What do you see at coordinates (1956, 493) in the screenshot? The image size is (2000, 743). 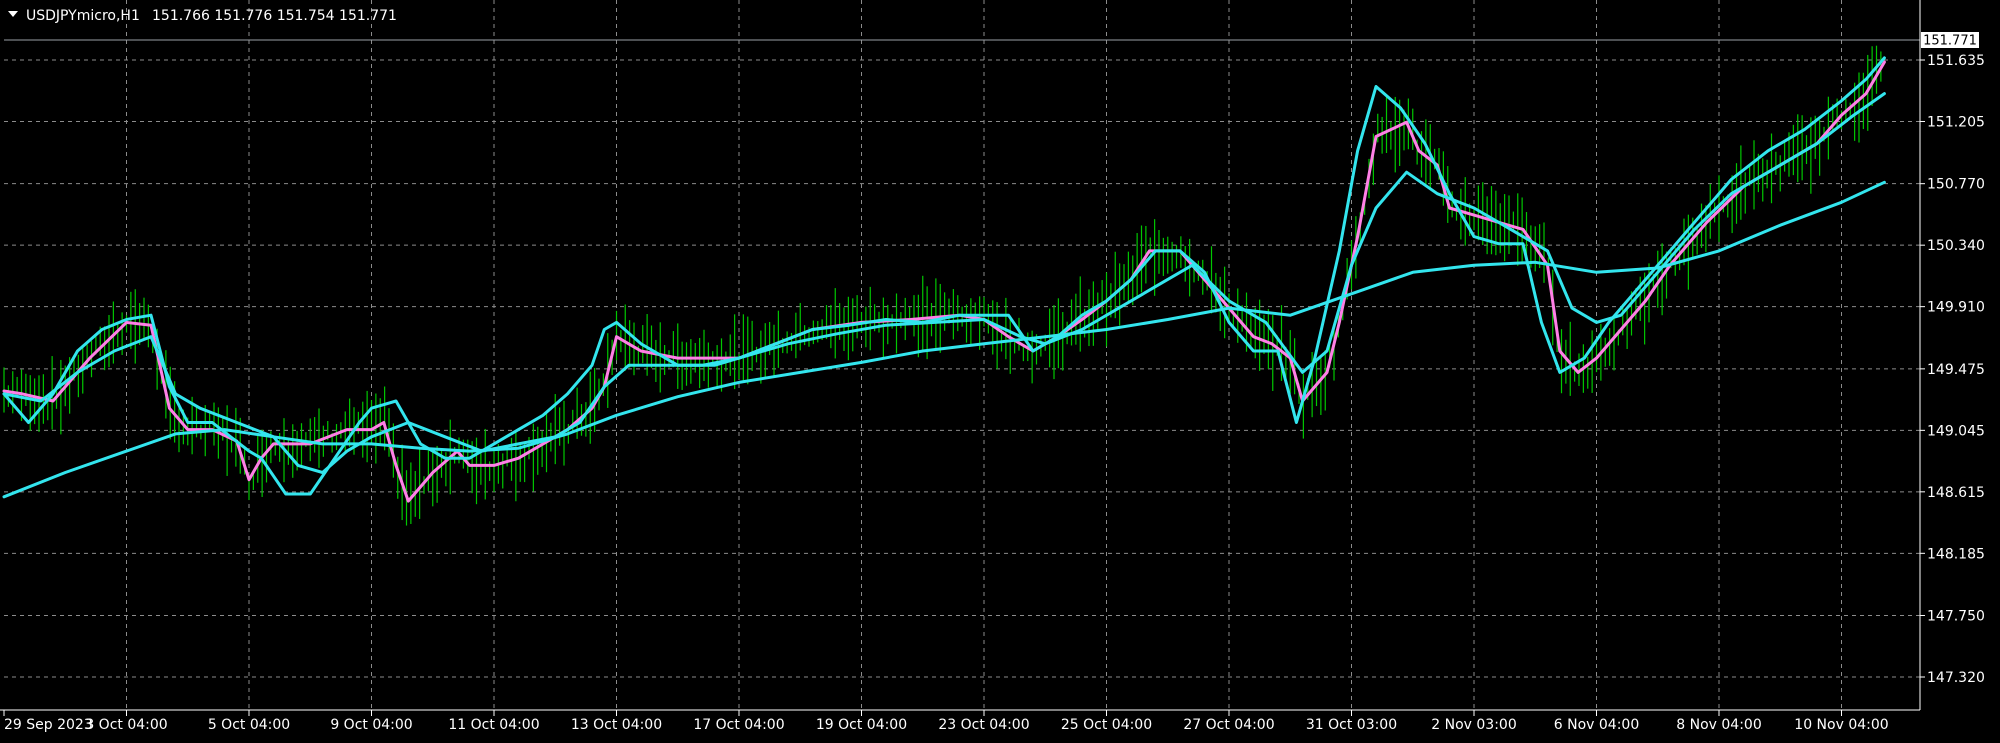 I see `price-tick-label: 148.615` at bounding box center [1956, 493].